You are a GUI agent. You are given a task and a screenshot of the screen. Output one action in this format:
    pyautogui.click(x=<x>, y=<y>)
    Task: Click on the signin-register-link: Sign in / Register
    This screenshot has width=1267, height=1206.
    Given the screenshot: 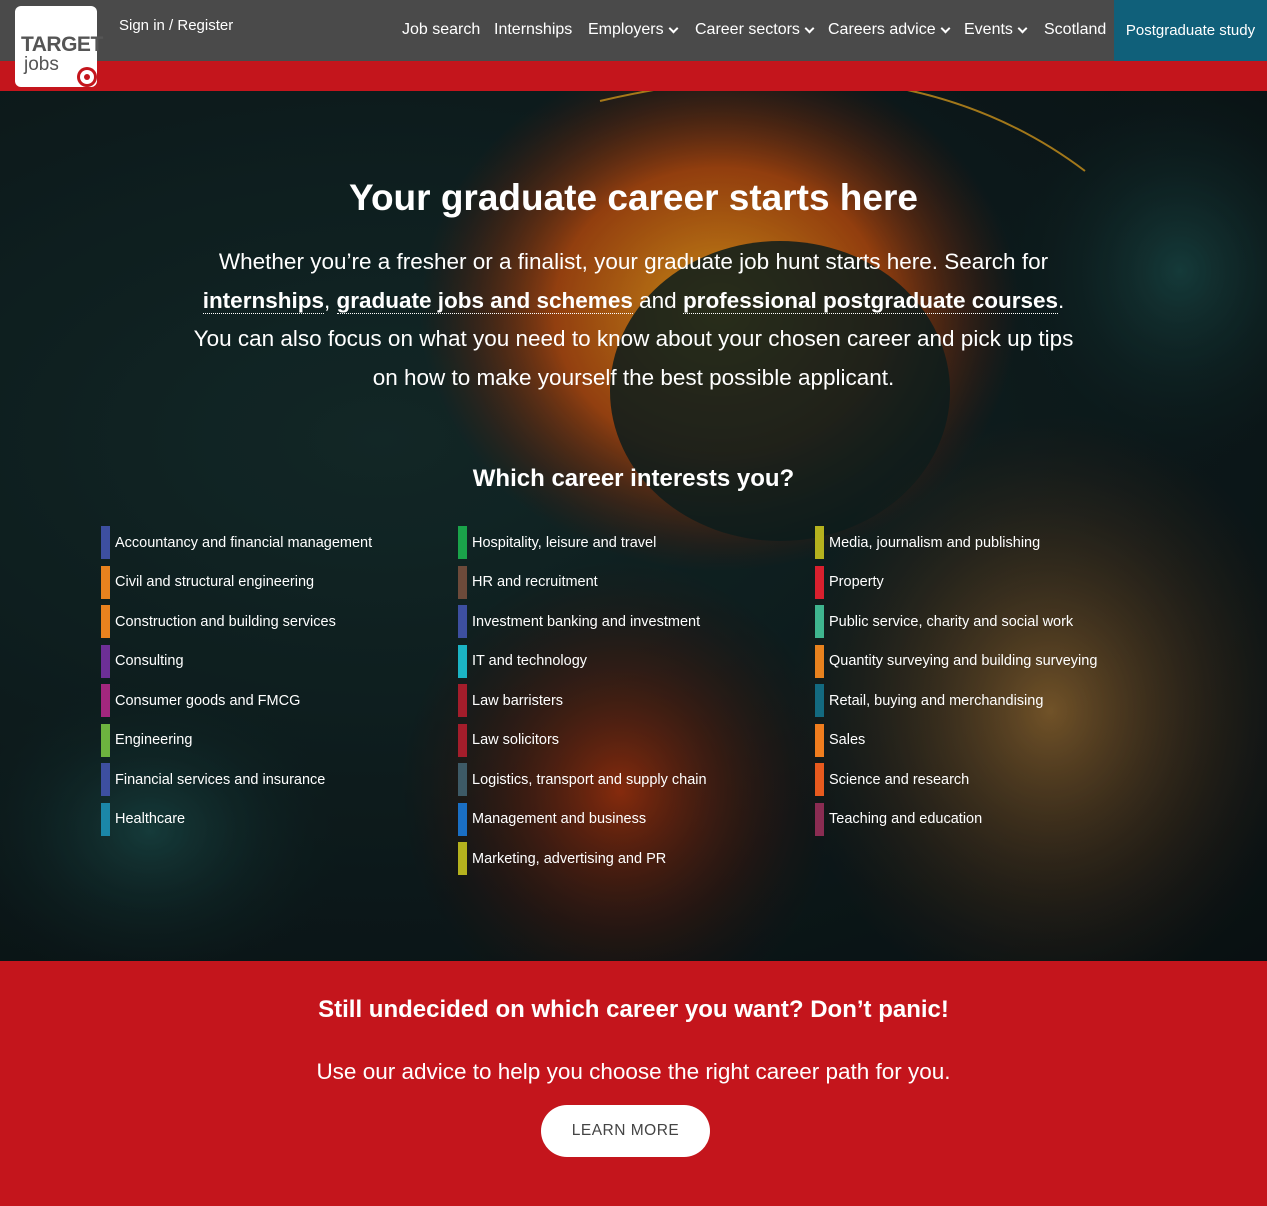 What is the action you would take?
    pyautogui.click(x=176, y=25)
    